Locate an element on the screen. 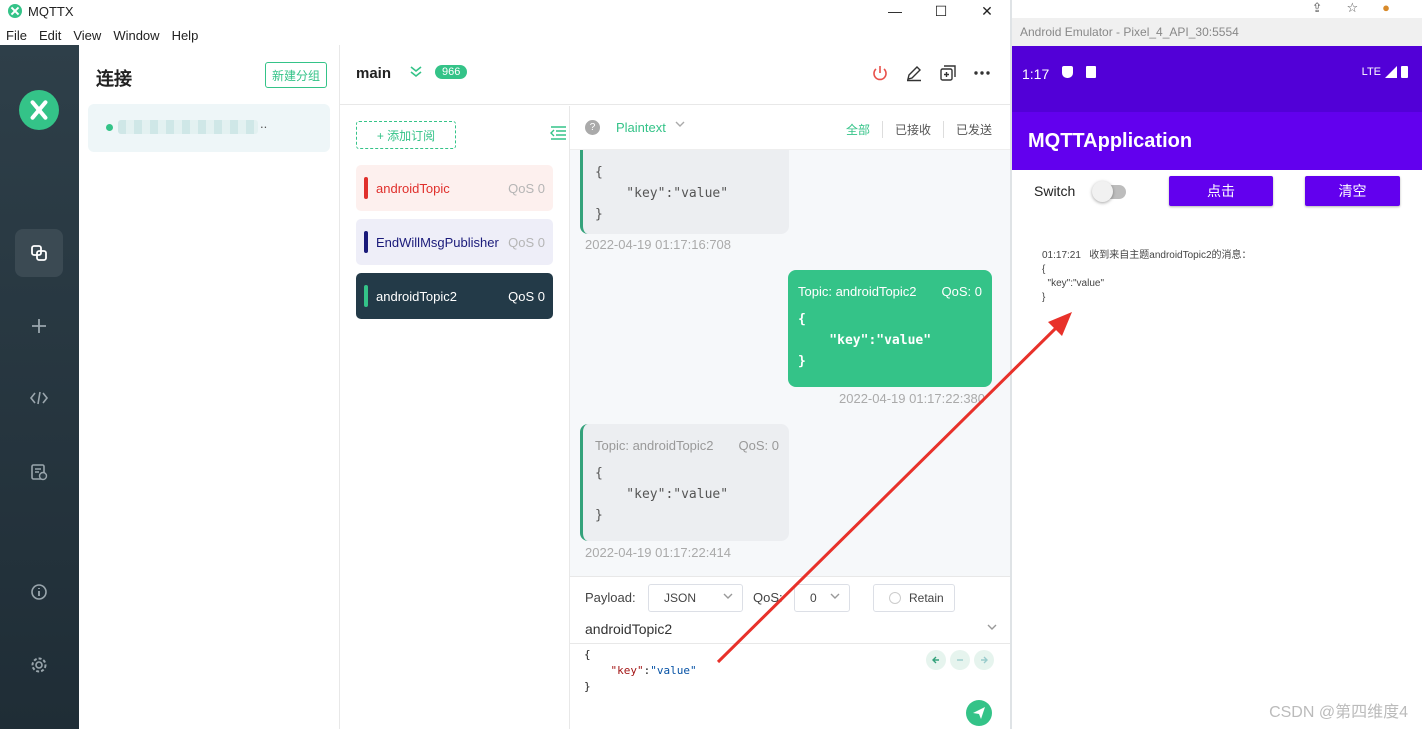 Image resolution: width=1422 pixels, height=729 pixels. mqttx-logo-icon is located at coordinates (15, 11).